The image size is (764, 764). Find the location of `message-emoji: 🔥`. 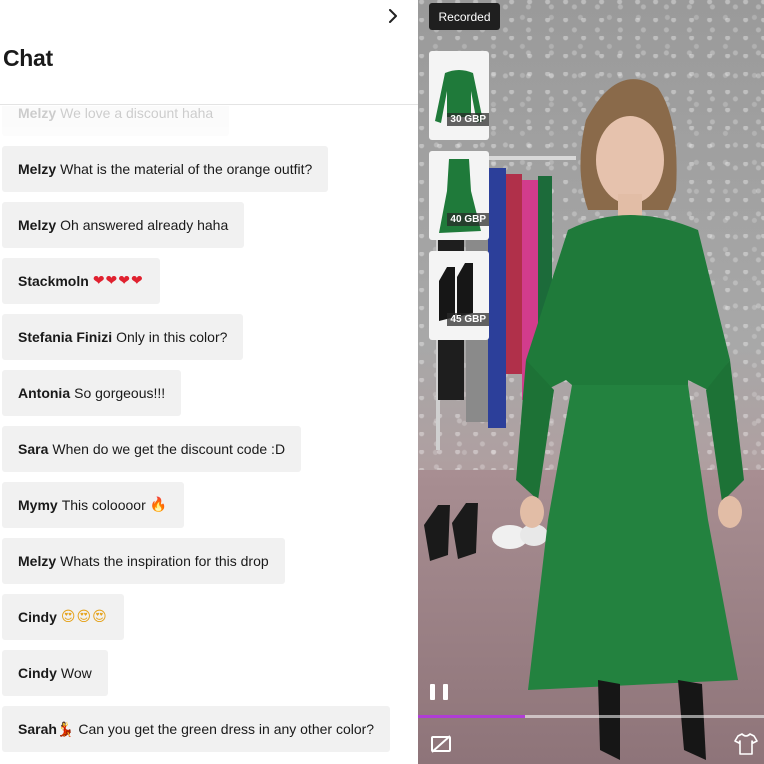

message-emoji: 🔥 is located at coordinates (159, 505).